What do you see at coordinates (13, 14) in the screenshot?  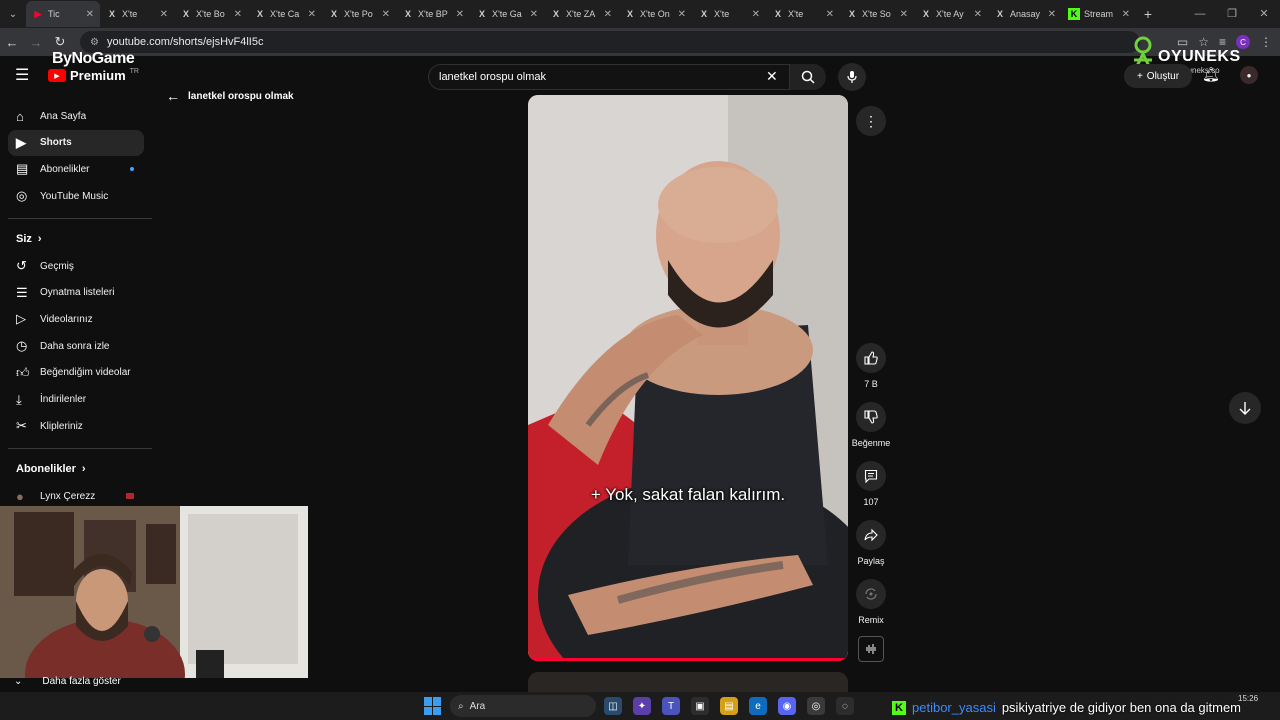 I see `tab-search-button: ⌄` at bounding box center [13, 14].